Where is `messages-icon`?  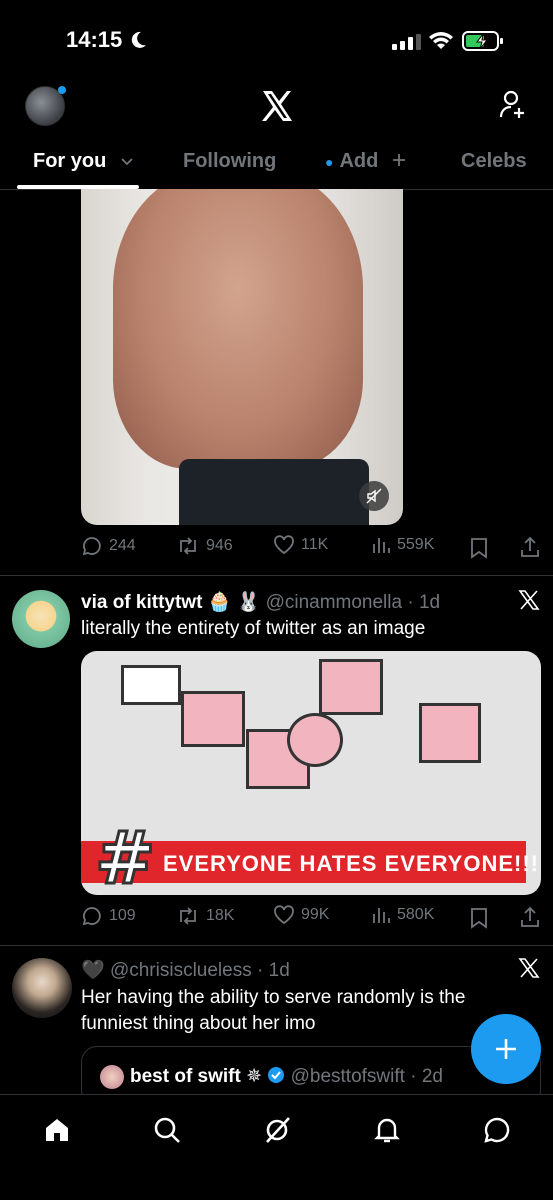
messages-icon is located at coordinates (497, 1130).